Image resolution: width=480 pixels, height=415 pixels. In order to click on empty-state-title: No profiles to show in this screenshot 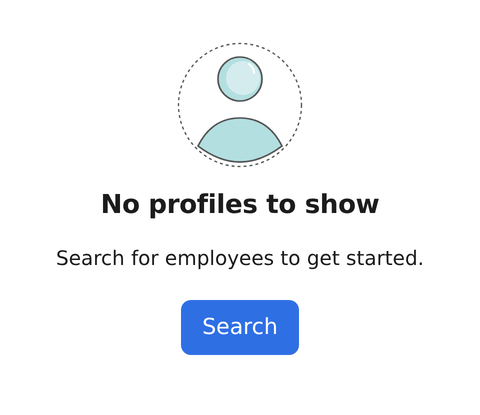, I will do `click(240, 205)`.